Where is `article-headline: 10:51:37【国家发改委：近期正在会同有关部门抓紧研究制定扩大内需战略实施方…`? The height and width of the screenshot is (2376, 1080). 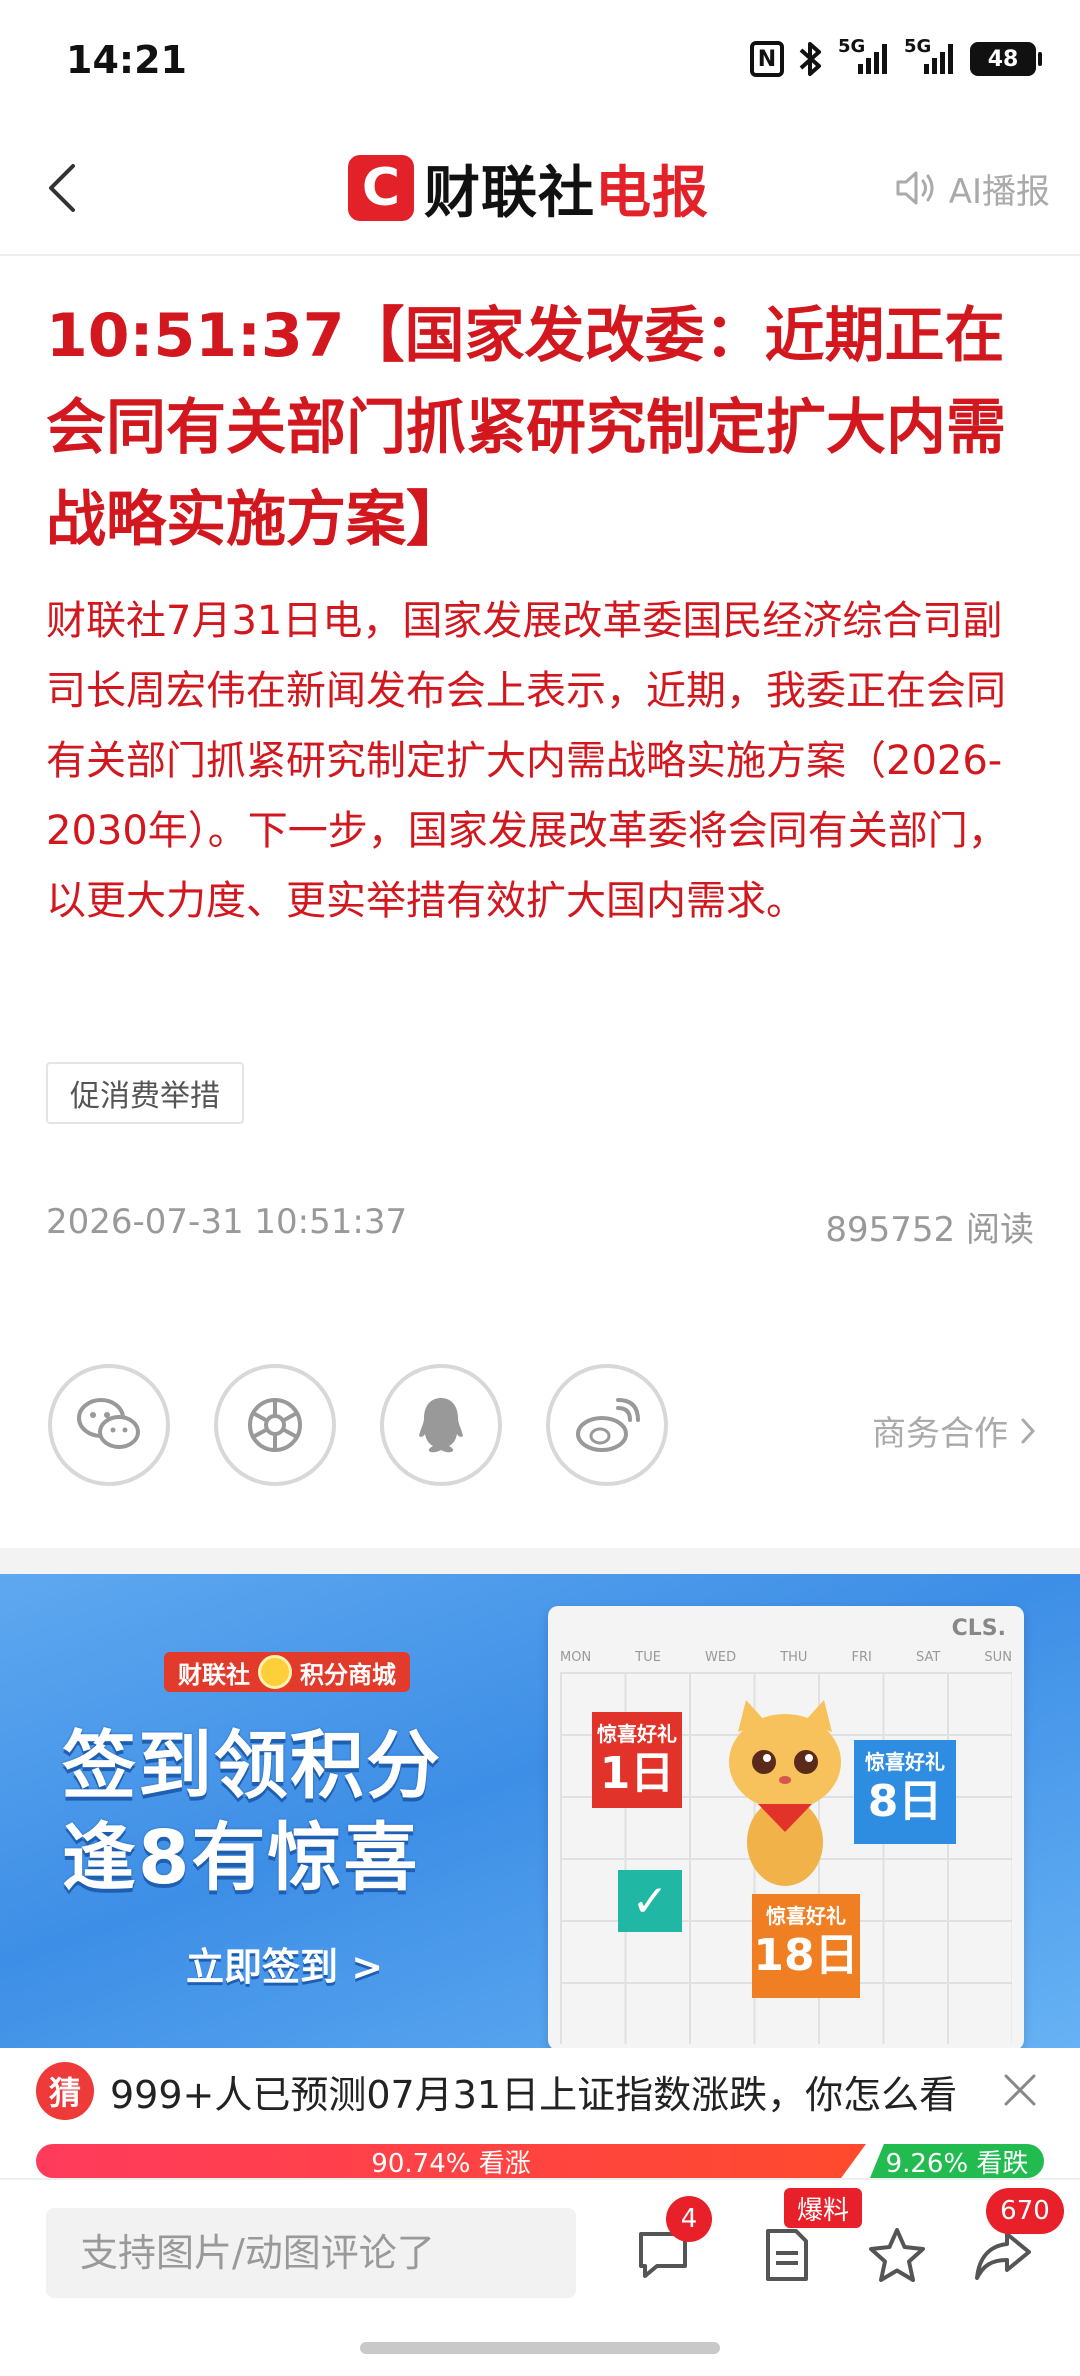 article-headline: 10:51:37【国家发改委：近期正在会同有关部门抓紧研究制定扩大内需战略实施方… is located at coordinates (526, 428).